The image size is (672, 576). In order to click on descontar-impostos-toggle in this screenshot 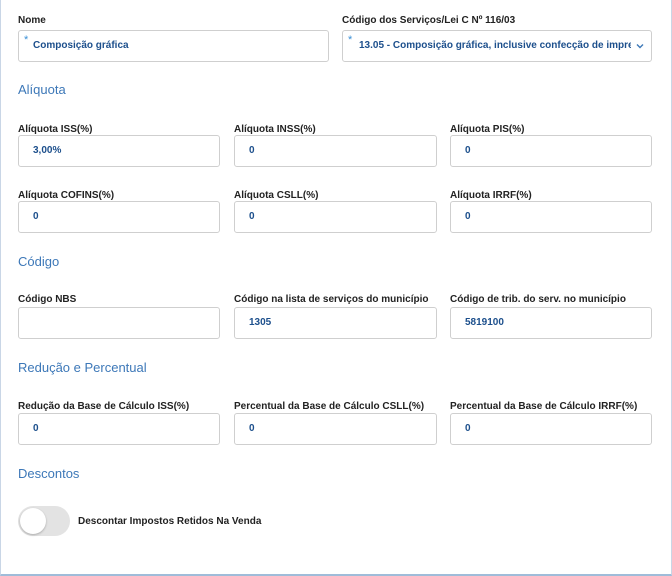, I will do `click(44, 521)`.